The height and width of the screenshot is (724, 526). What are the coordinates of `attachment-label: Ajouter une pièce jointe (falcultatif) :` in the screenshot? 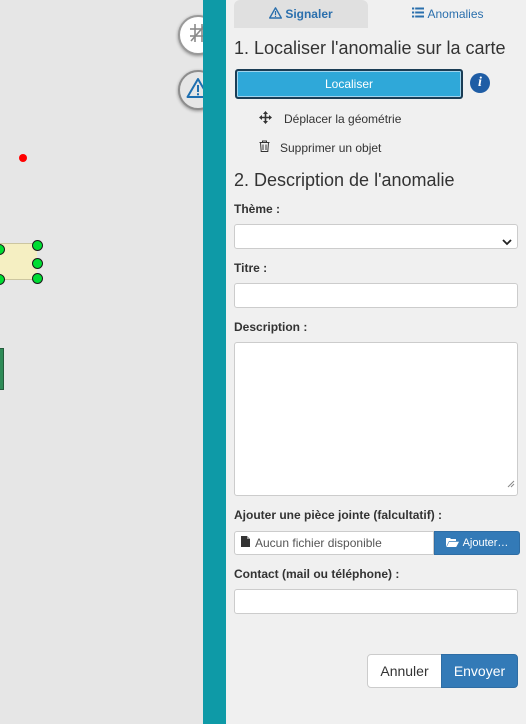 It's located at (338, 515).